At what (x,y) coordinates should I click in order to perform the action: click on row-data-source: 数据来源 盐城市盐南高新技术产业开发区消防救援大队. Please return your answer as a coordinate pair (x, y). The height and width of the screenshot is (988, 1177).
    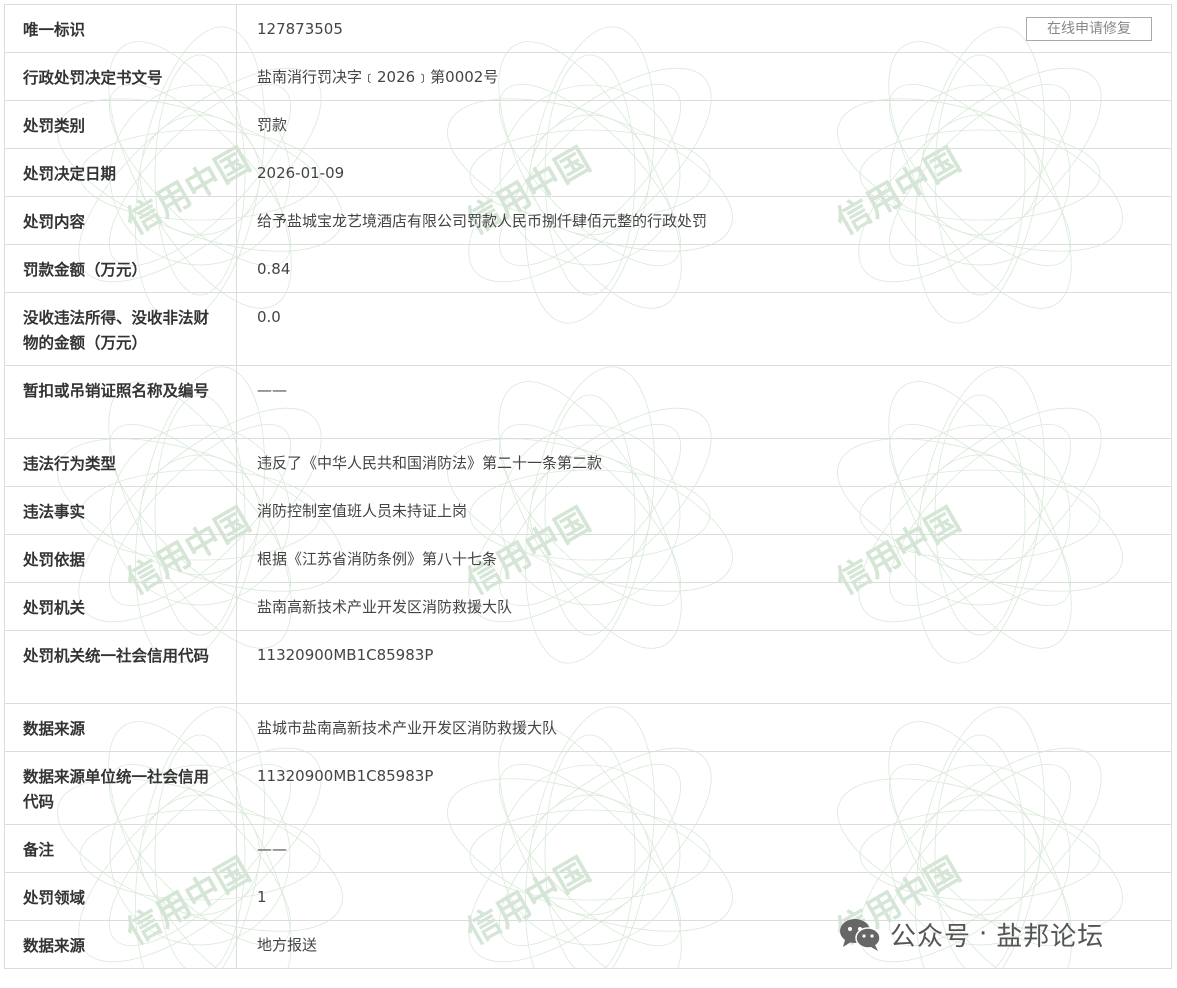
    Looking at the image, I should click on (588, 728).